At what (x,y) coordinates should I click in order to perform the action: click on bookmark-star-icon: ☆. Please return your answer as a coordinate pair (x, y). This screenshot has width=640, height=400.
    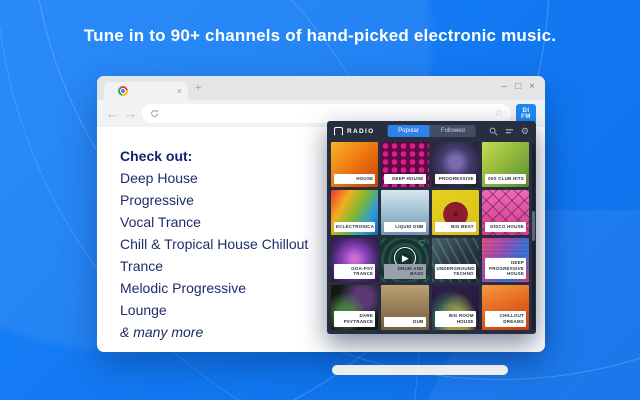
    Looking at the image, I should click on (498, 113).